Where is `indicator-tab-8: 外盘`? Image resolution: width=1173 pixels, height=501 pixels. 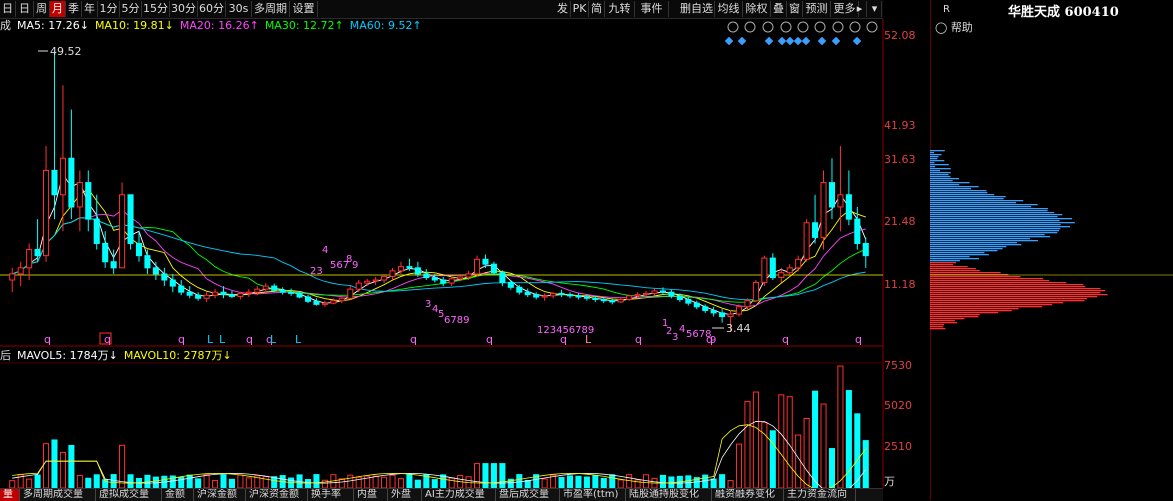 indicator-tab-8: 外盘 is located at coordinates (405, 495).